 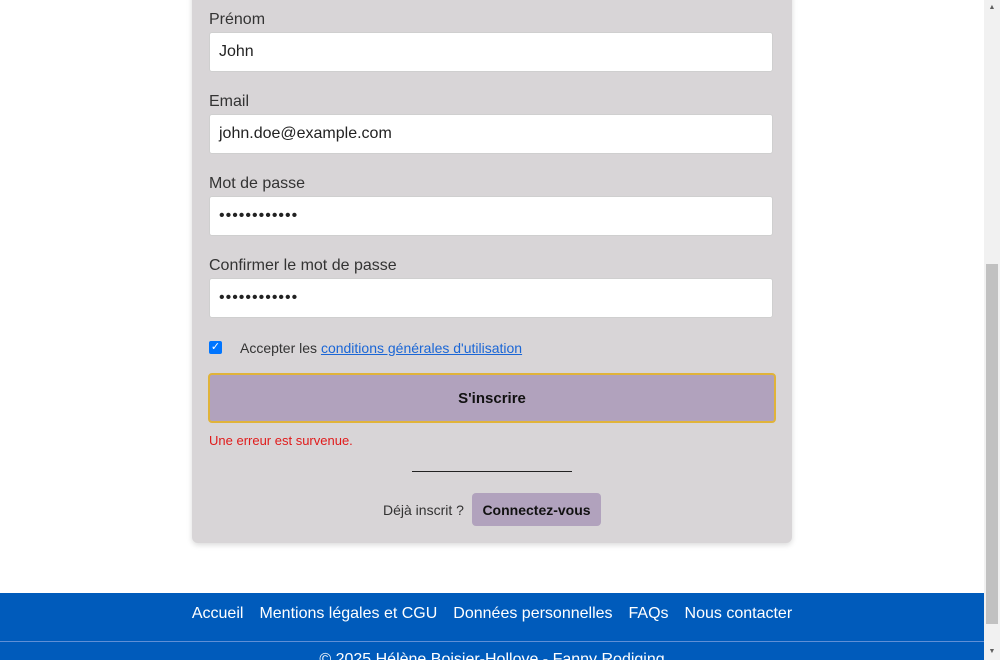 What do you see at coordinates (532, 614) in the screenshot?
I see `footer-link-privacy: Données personnelles` at bounding box center [532, 614].